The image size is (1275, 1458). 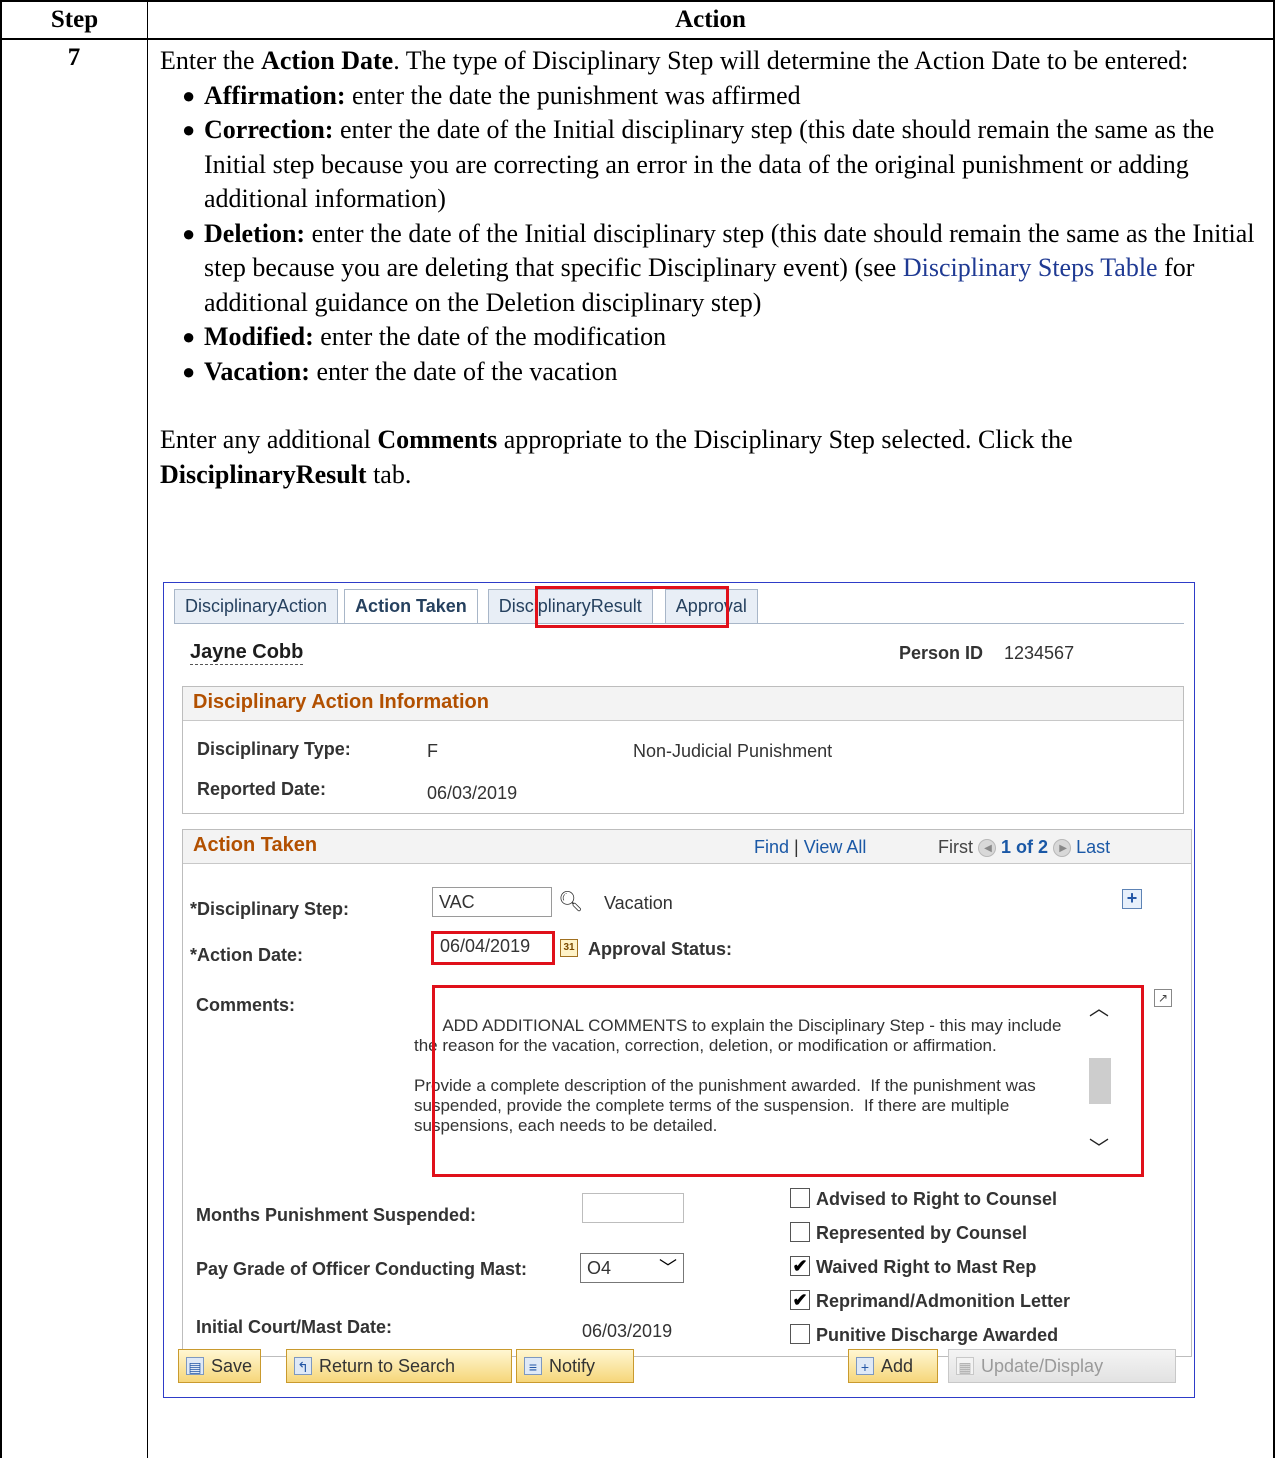 I want to click on disciplinary-type-desc: Non-Judicial Punishment, so click(x=733, y=751).